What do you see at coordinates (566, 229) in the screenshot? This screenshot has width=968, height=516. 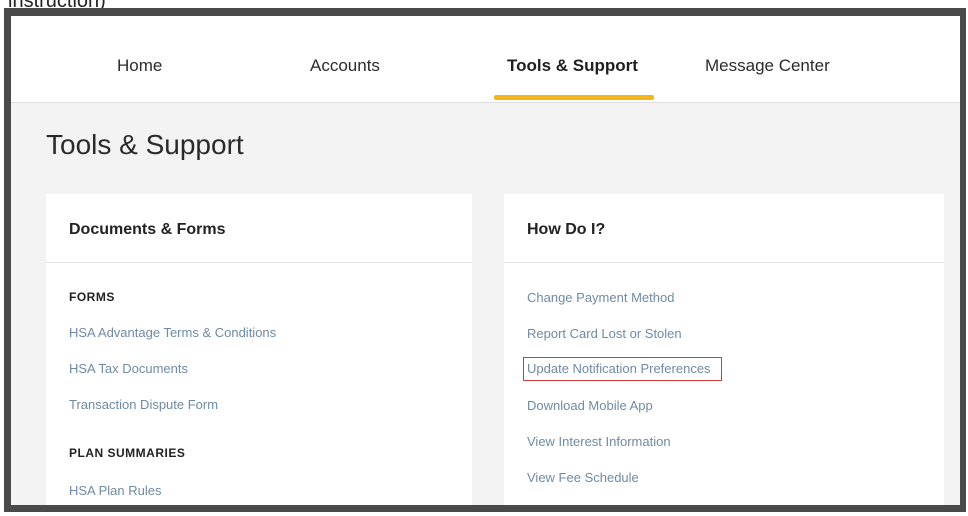 I see `how-do-i-title: How Do I?` at bounding box center [566, 229].